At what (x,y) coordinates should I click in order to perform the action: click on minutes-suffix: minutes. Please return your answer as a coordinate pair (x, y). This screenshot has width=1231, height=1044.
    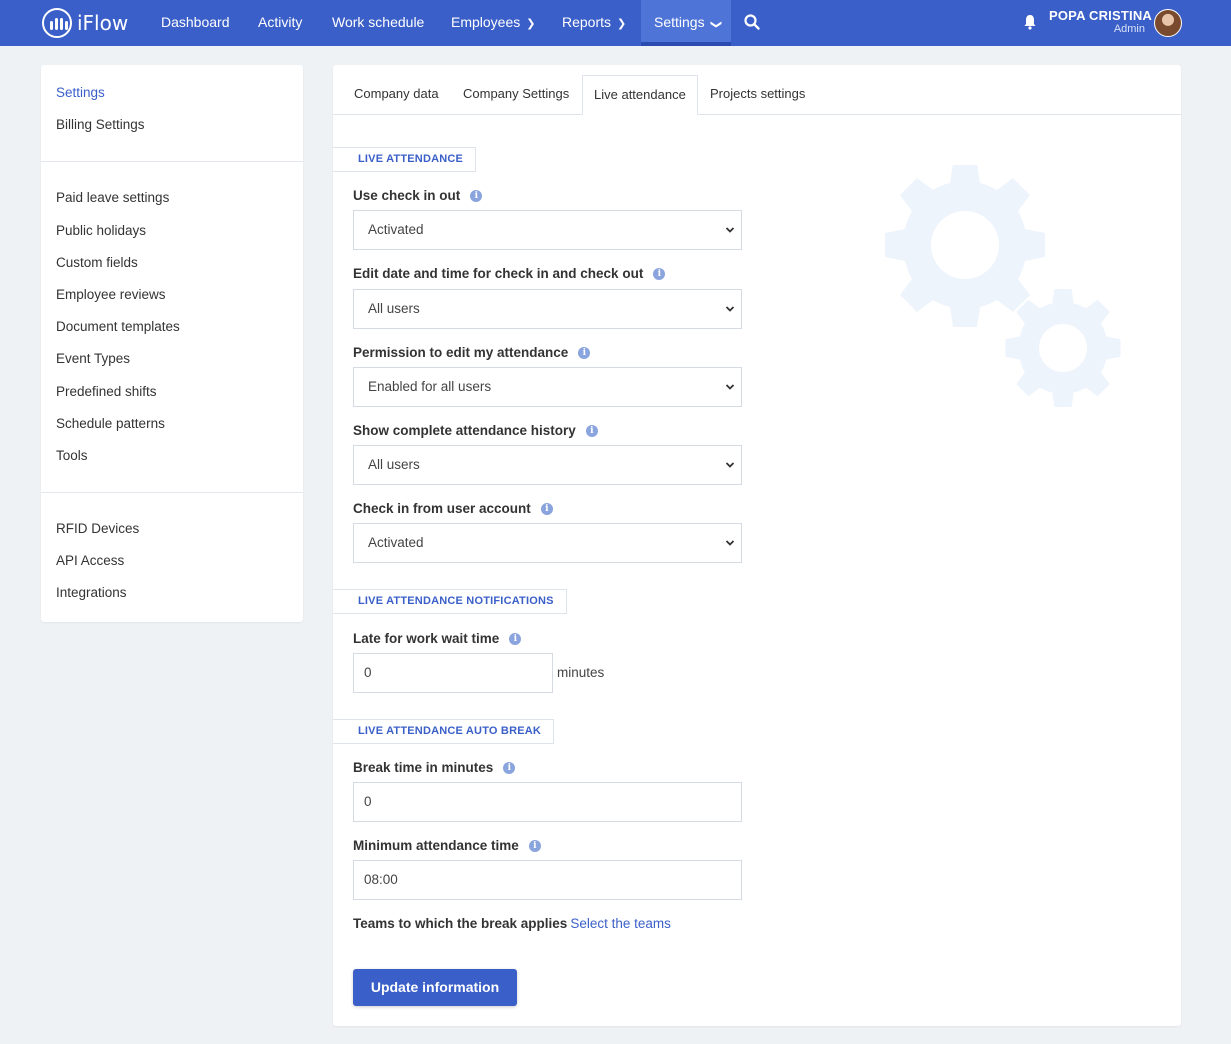
    Looking at the image, I should click on (581, 672).